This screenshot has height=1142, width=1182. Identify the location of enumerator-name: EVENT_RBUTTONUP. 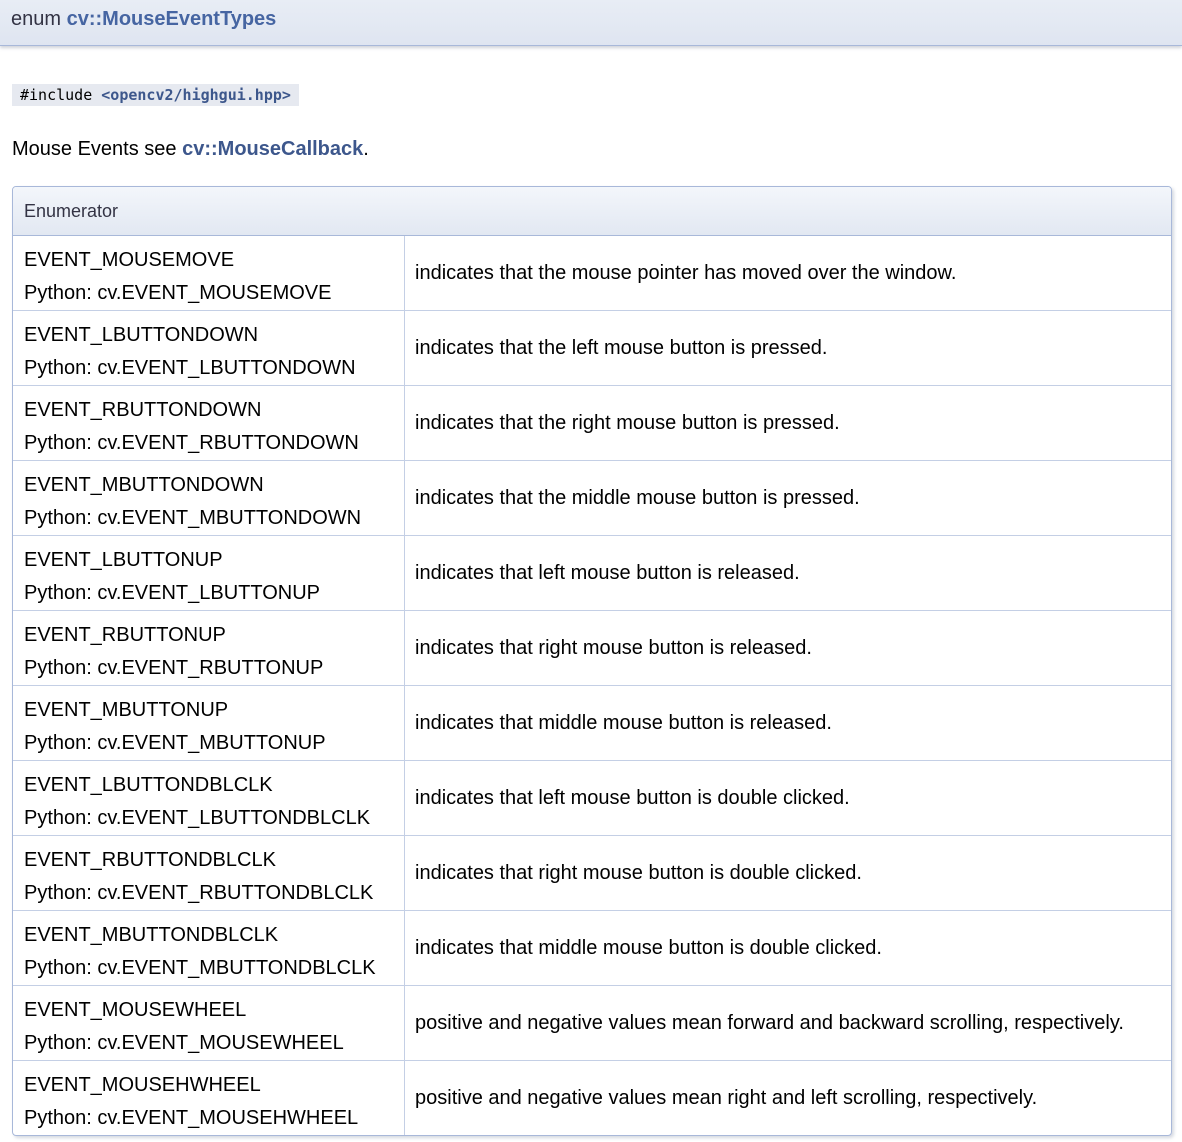
(125, 635).